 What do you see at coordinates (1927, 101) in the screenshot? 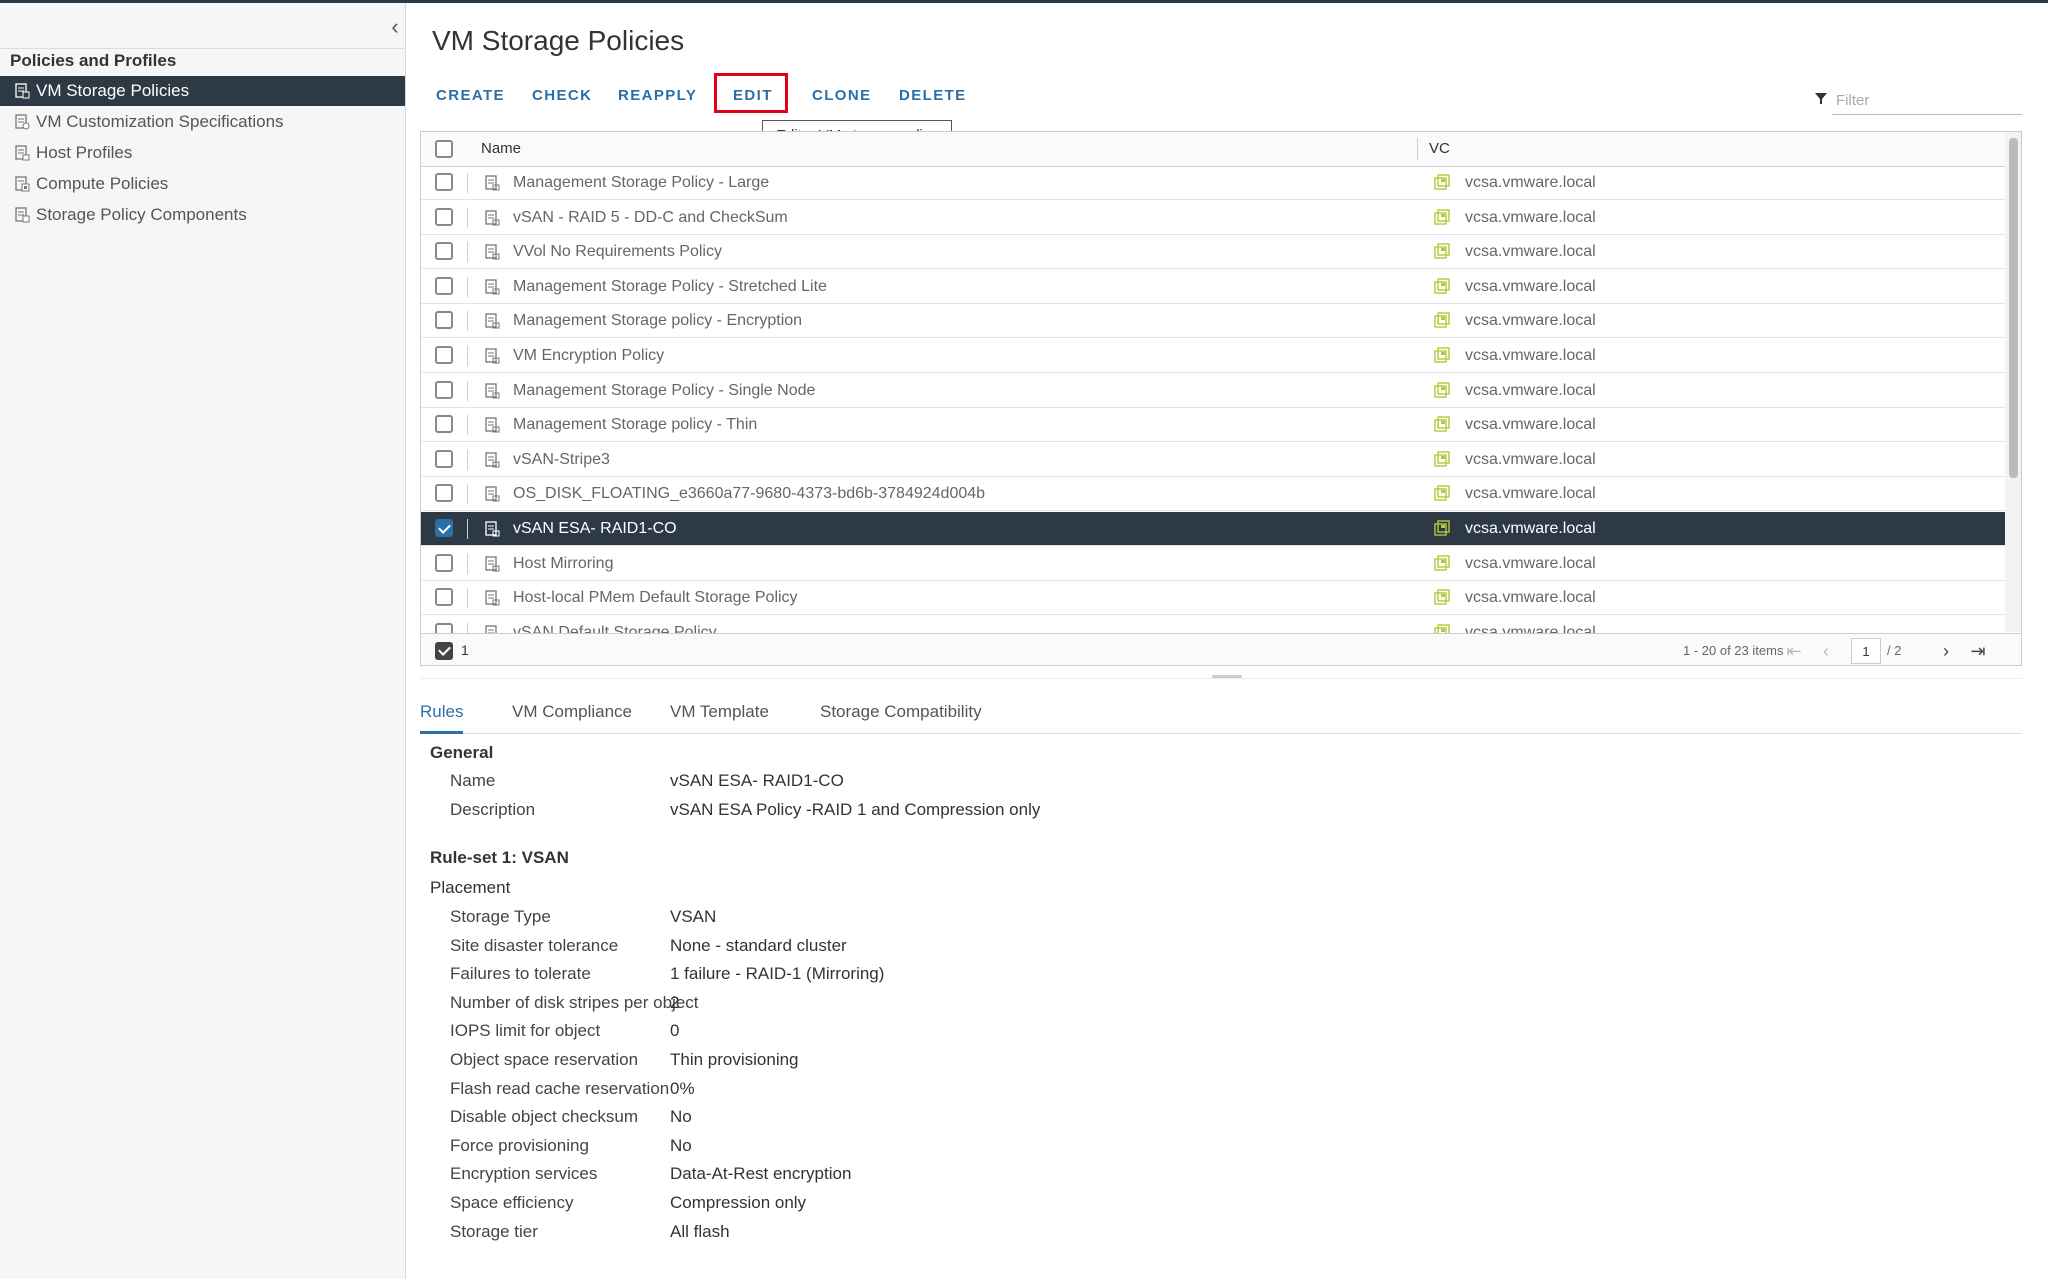
I see `filter-input` at bounding box center [1927, 101].